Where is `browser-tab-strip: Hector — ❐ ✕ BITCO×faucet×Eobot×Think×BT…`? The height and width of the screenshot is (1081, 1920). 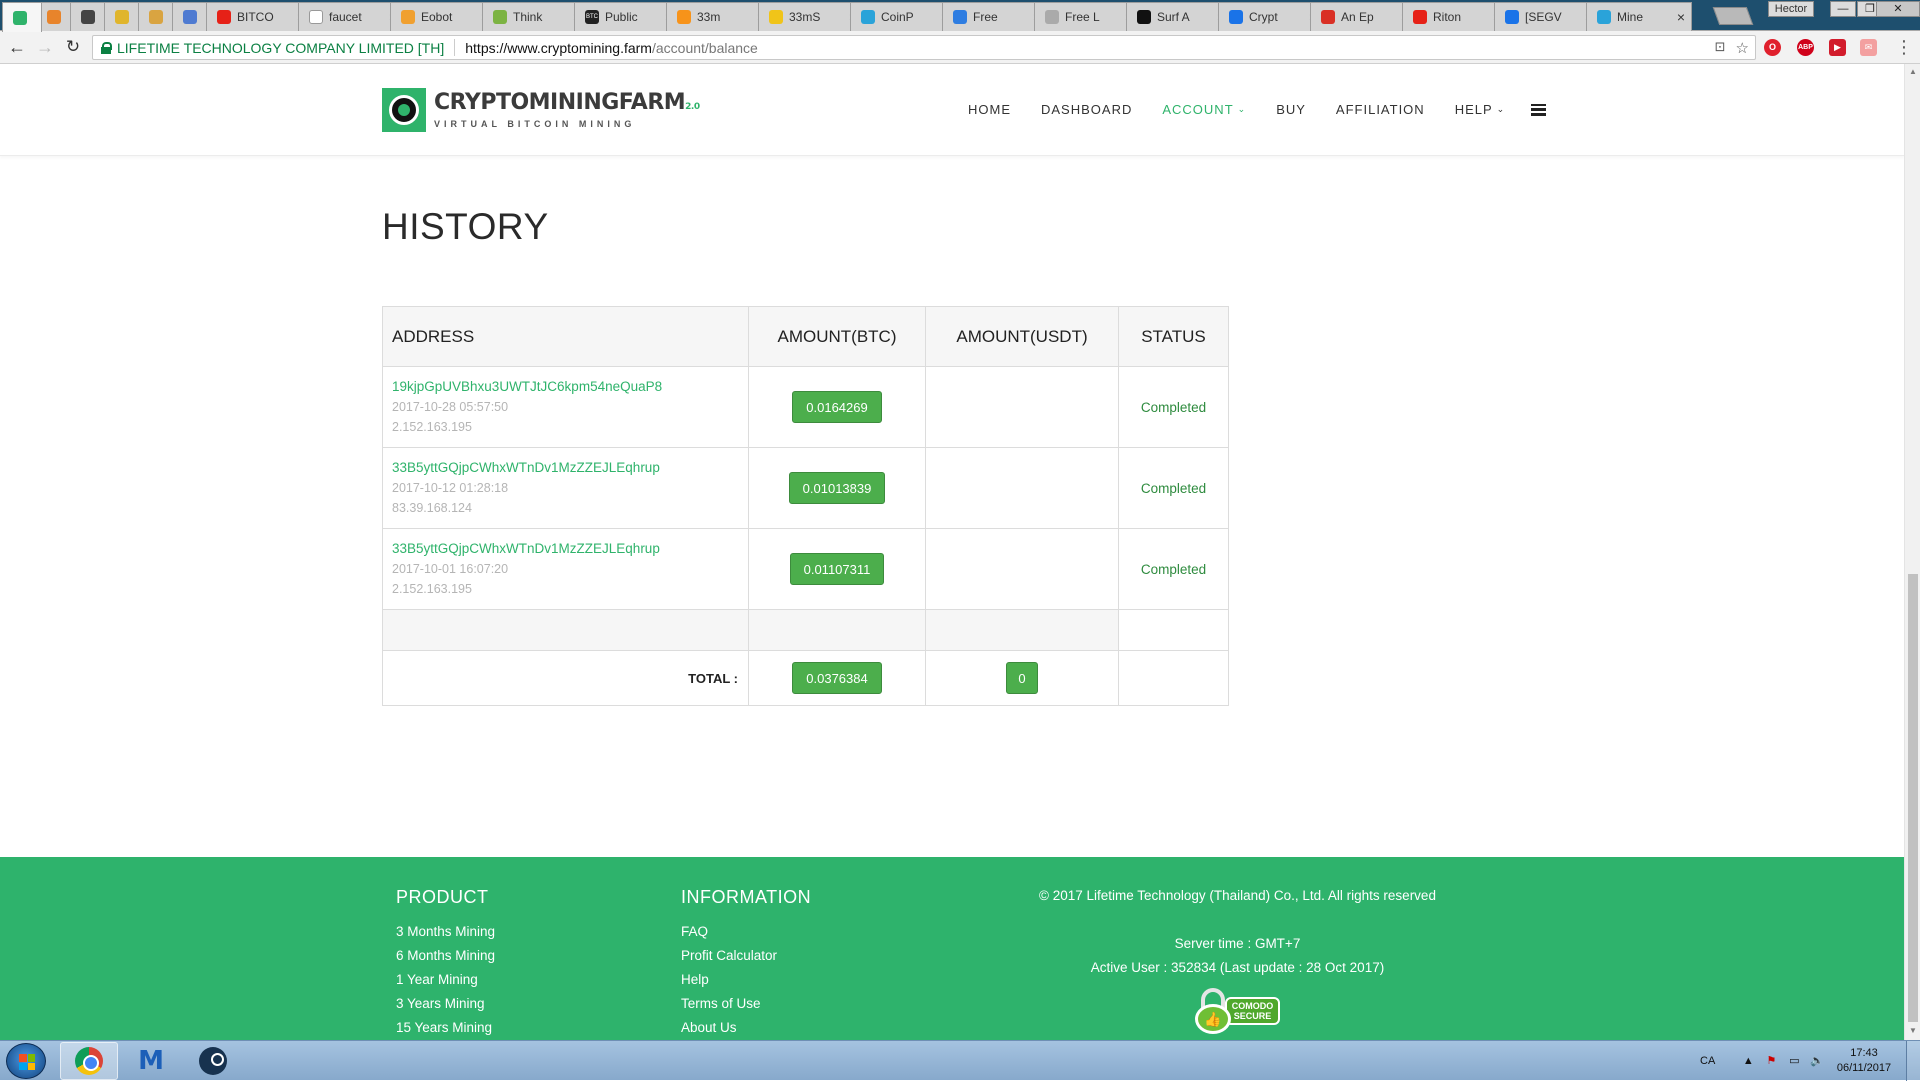 browser-tab-strip: Hector — ❐ ✕ BITCO×faucet×Eobot×Think×BT… is located at coordinates (960, 16).